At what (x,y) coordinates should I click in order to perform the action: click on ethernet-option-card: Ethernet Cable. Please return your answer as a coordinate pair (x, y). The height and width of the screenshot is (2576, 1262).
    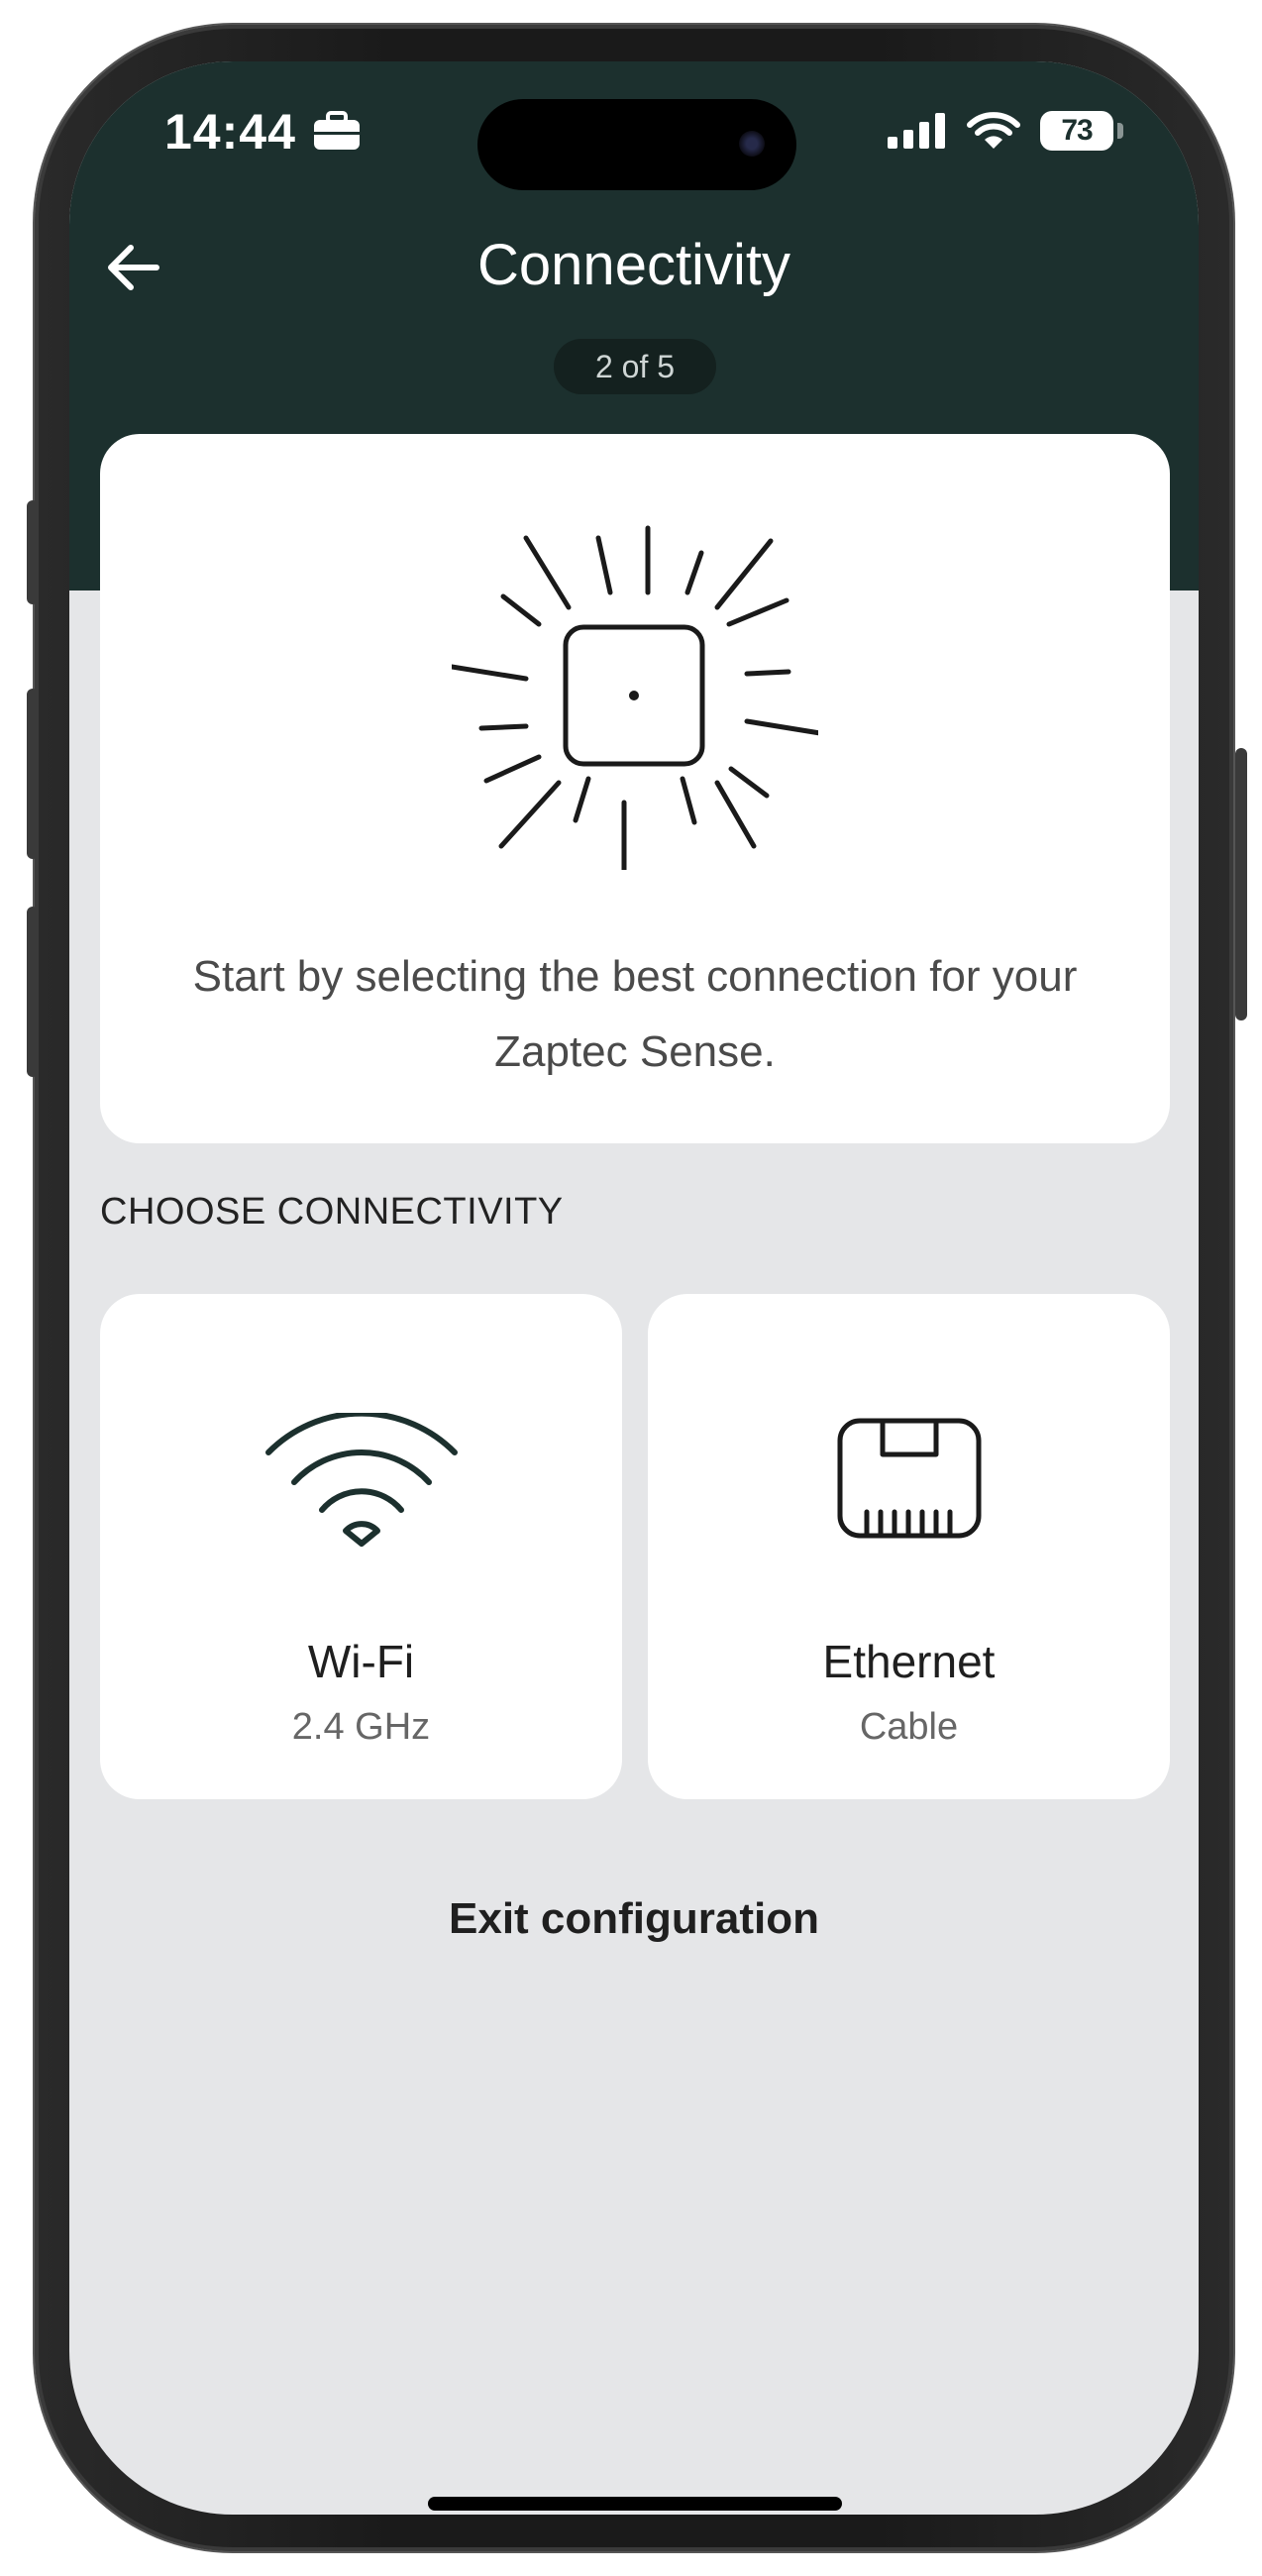
    Looking at the image, I should click on (909, 1547).